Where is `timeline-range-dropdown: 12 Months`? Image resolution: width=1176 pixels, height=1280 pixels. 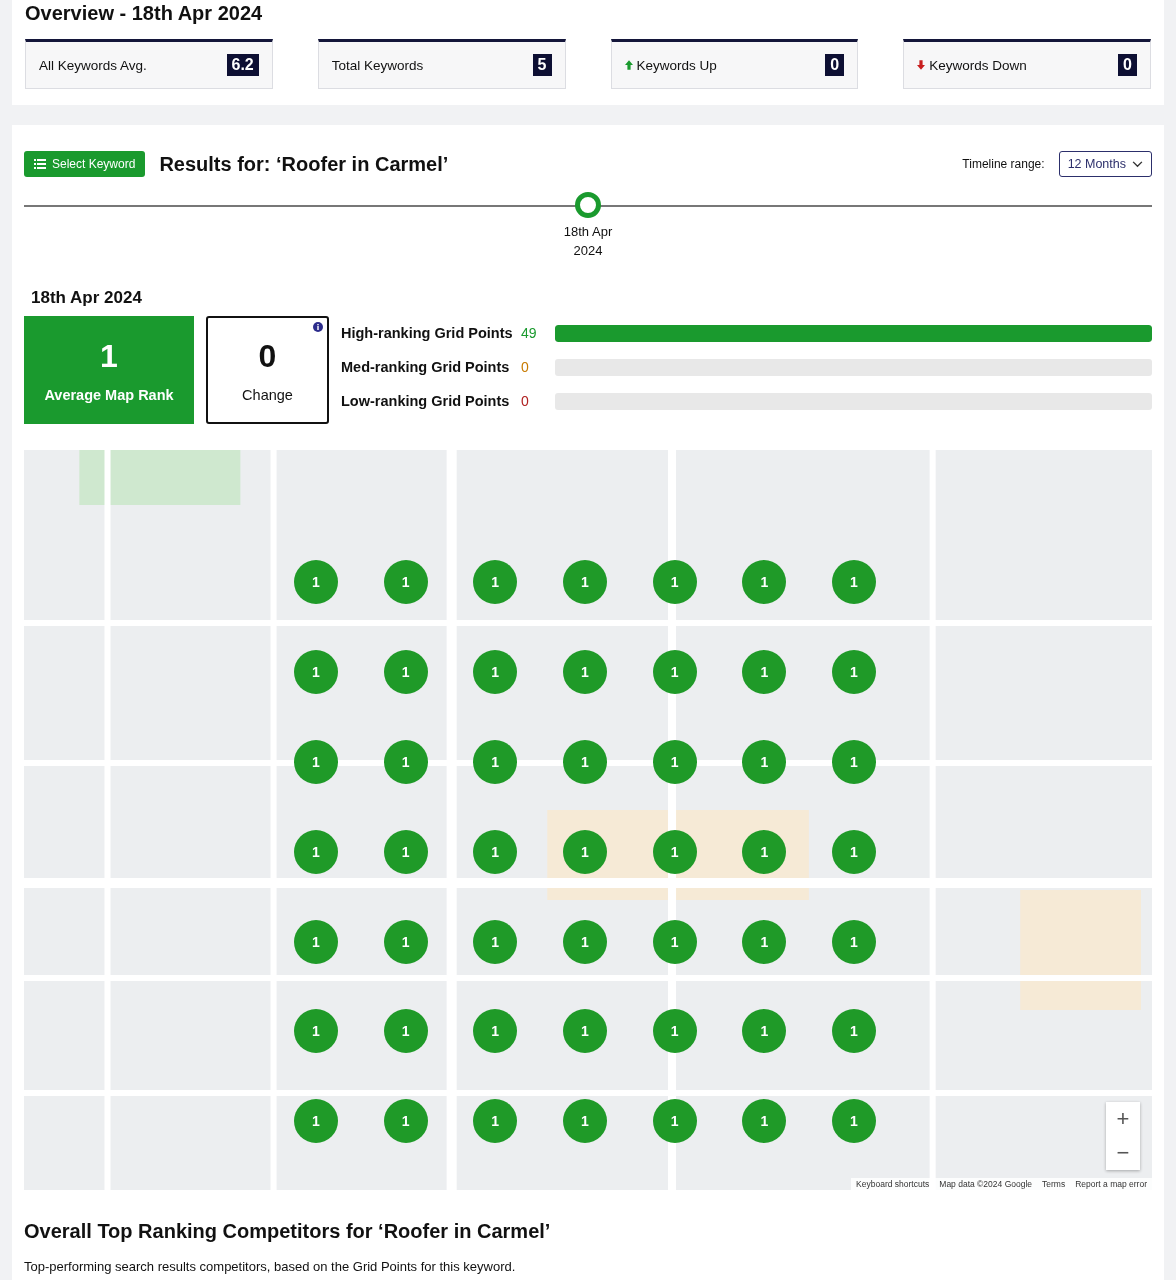
timeline-range-dropdown: 12 Months is located at coordinates (1105, 164).